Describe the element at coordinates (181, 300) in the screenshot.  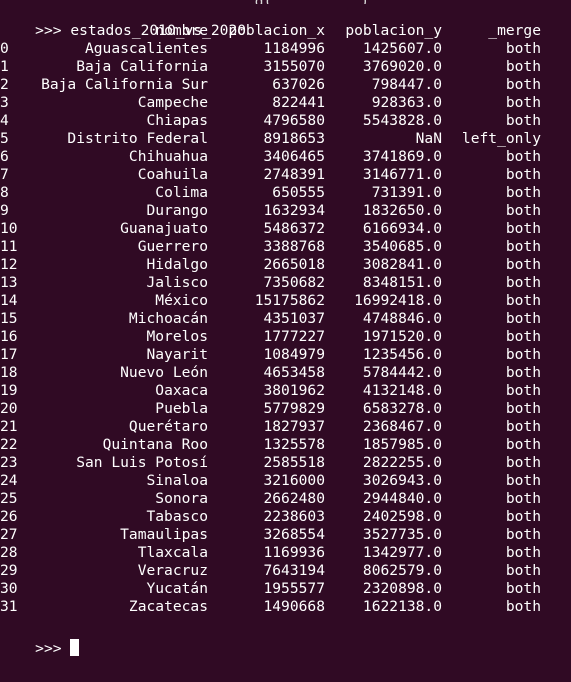
I see `cell-nombre: México` at that location.